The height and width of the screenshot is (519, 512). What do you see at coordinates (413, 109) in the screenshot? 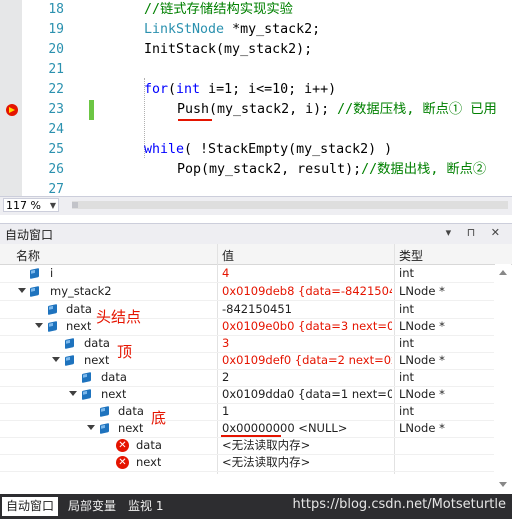
I see `code-comment: //数据压栈, 断点① 已用` at bounding box center [413, 109].